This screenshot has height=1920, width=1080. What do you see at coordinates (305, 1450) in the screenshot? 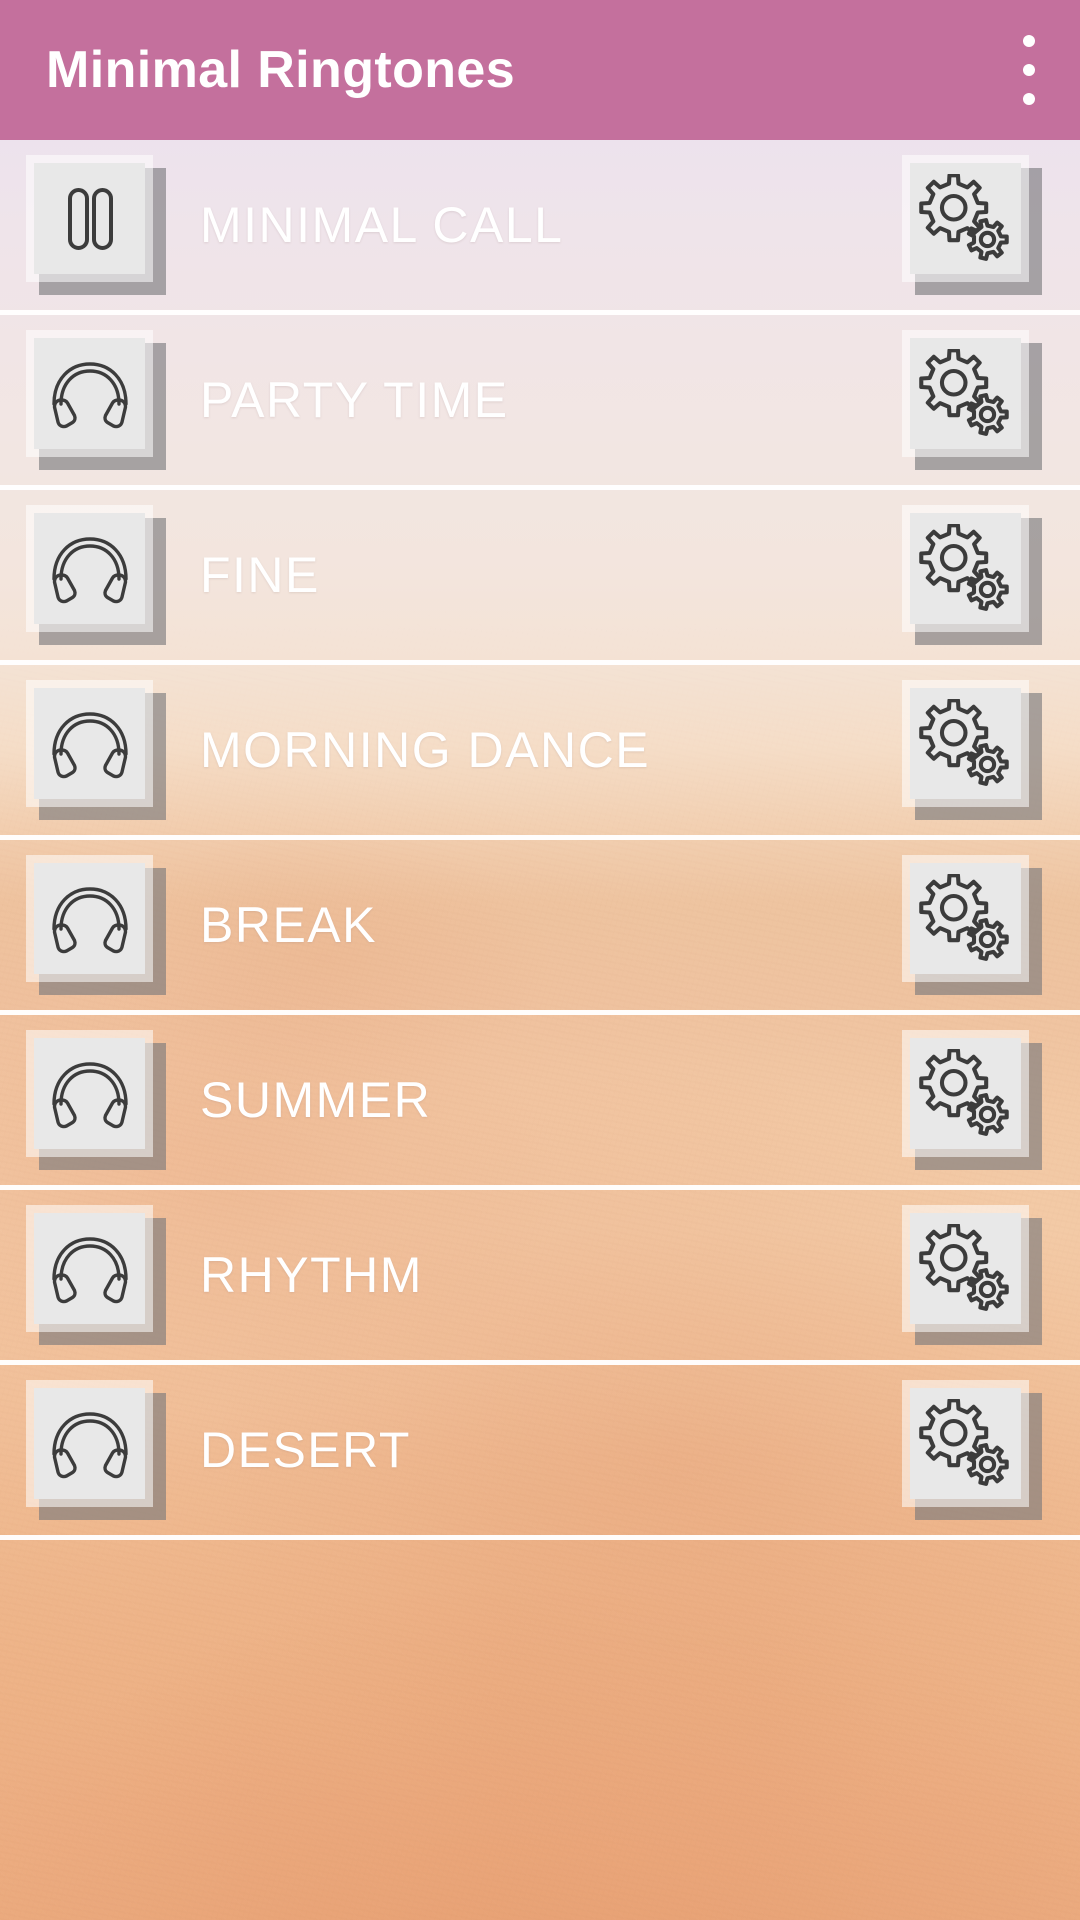
I see `ringtone-label: DESERT` at bounding box center [305, 1450].